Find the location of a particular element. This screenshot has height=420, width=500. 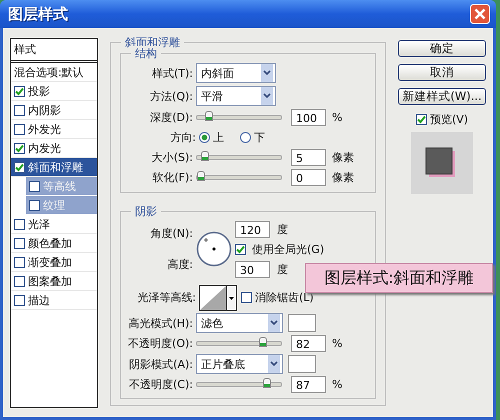

preview-swatch is located at coordinates (442, 163).